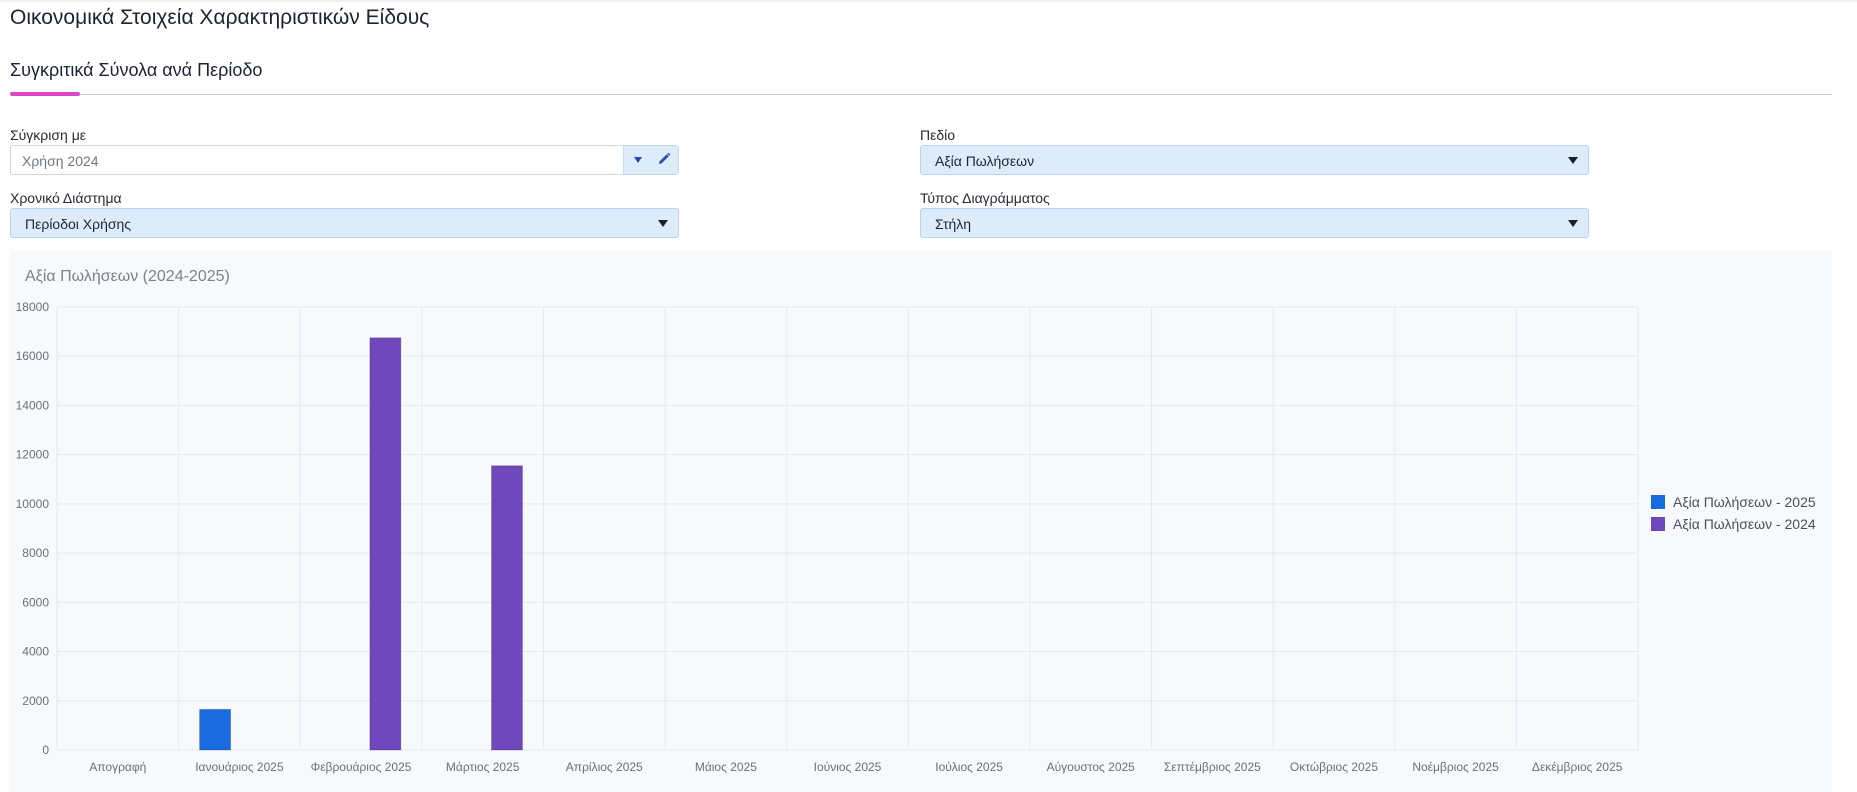 Image resolution: width=1857 pixels, height=792 pixels. Describe the element at coordinates (1744, 502) in the screenshot. I see `legend-label: Αξία Πωλήσεων - 2025` at that location.